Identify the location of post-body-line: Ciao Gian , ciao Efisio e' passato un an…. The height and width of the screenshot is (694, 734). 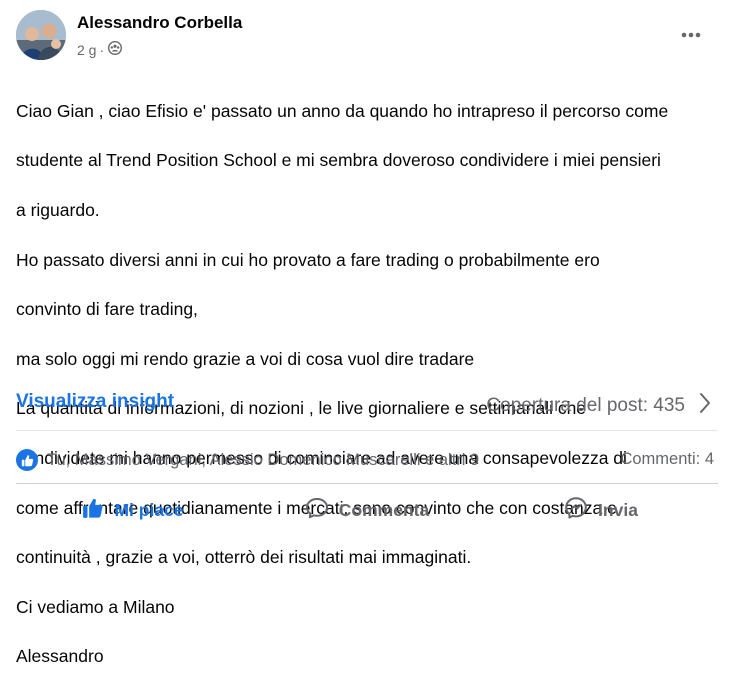
(342, 110).